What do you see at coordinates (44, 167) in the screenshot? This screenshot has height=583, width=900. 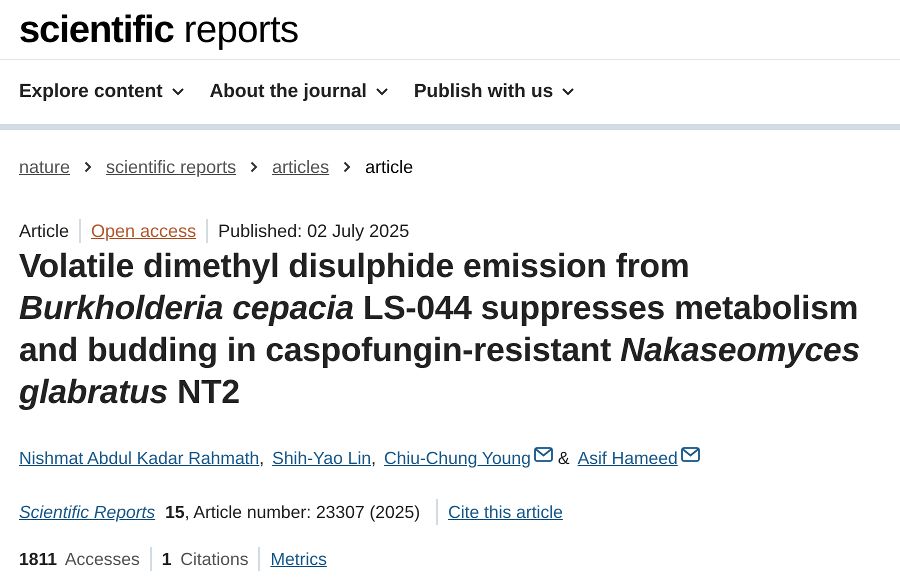 I see `breadcrumb-link: nature` at bounding box center [44, 167].